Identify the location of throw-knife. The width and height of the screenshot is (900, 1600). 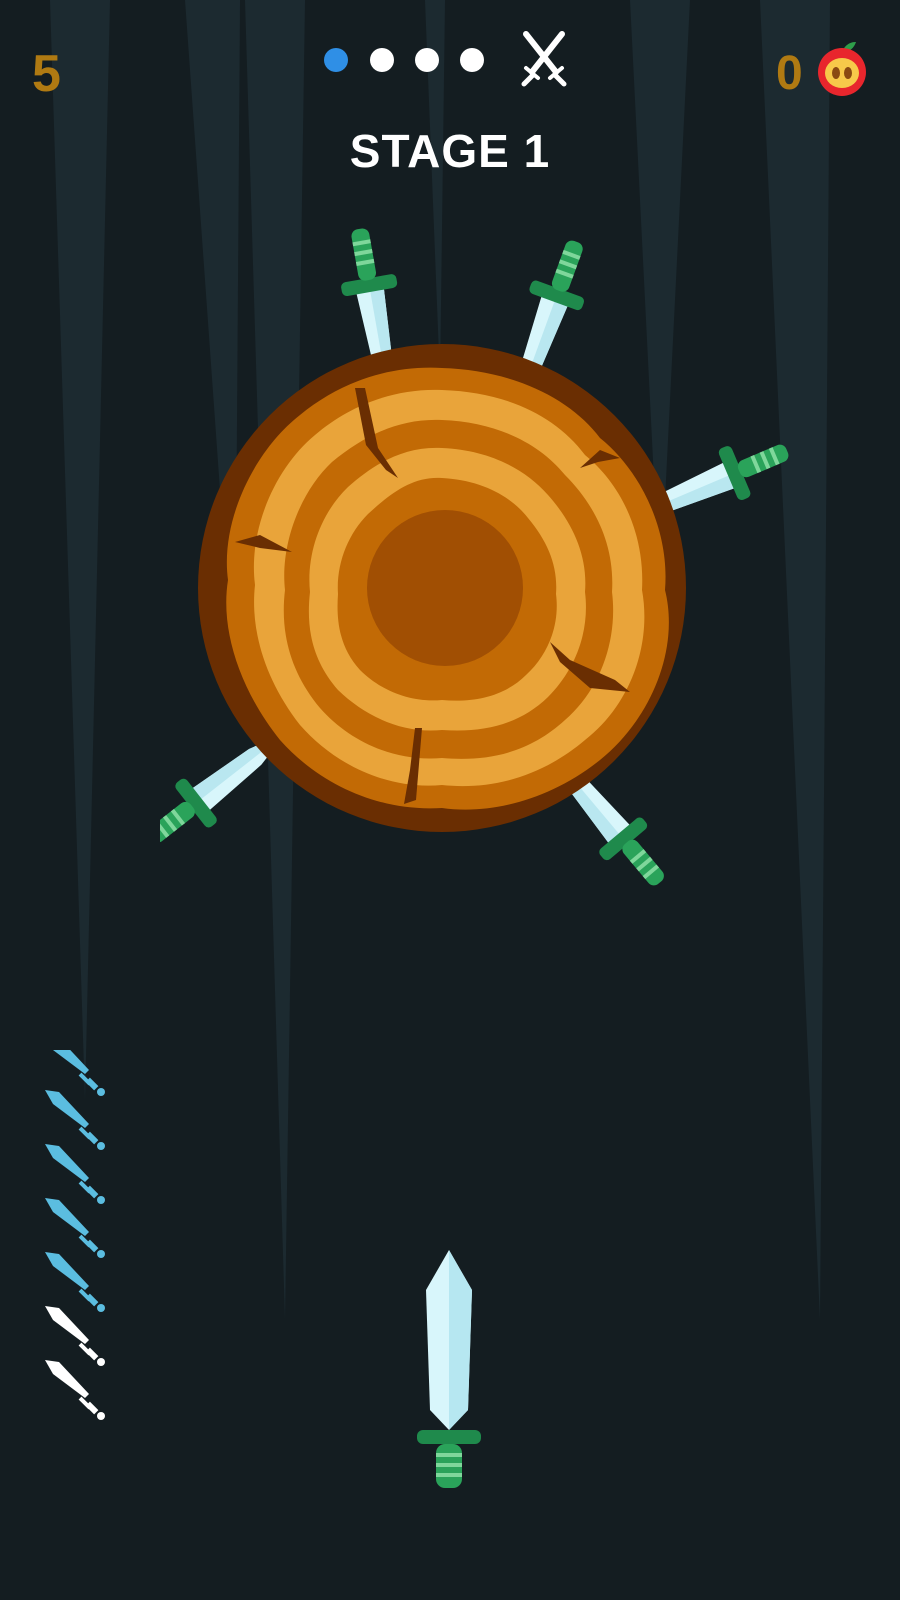
(449, 1370).